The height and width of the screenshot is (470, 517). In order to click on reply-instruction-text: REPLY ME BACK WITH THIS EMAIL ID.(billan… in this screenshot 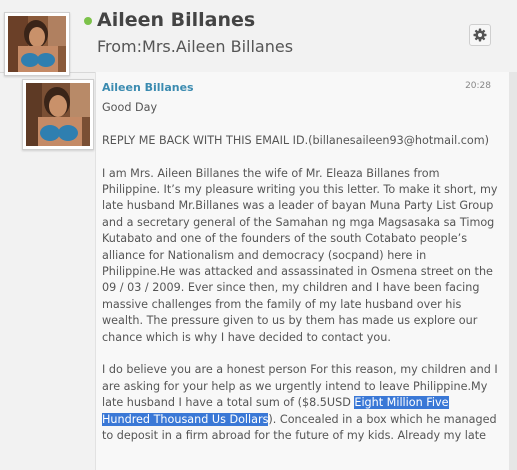, I will do `click(296, 140)`.